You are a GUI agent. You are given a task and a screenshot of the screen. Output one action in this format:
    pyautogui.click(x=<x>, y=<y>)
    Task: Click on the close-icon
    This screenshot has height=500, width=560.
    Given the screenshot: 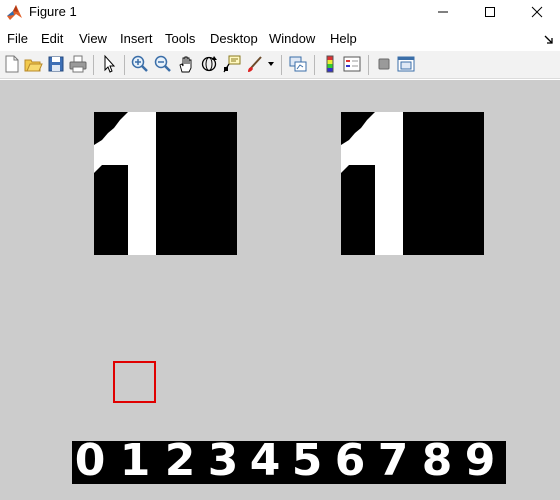 What is the action you would take?
    pyautogui.click(x=537, y=12)
    